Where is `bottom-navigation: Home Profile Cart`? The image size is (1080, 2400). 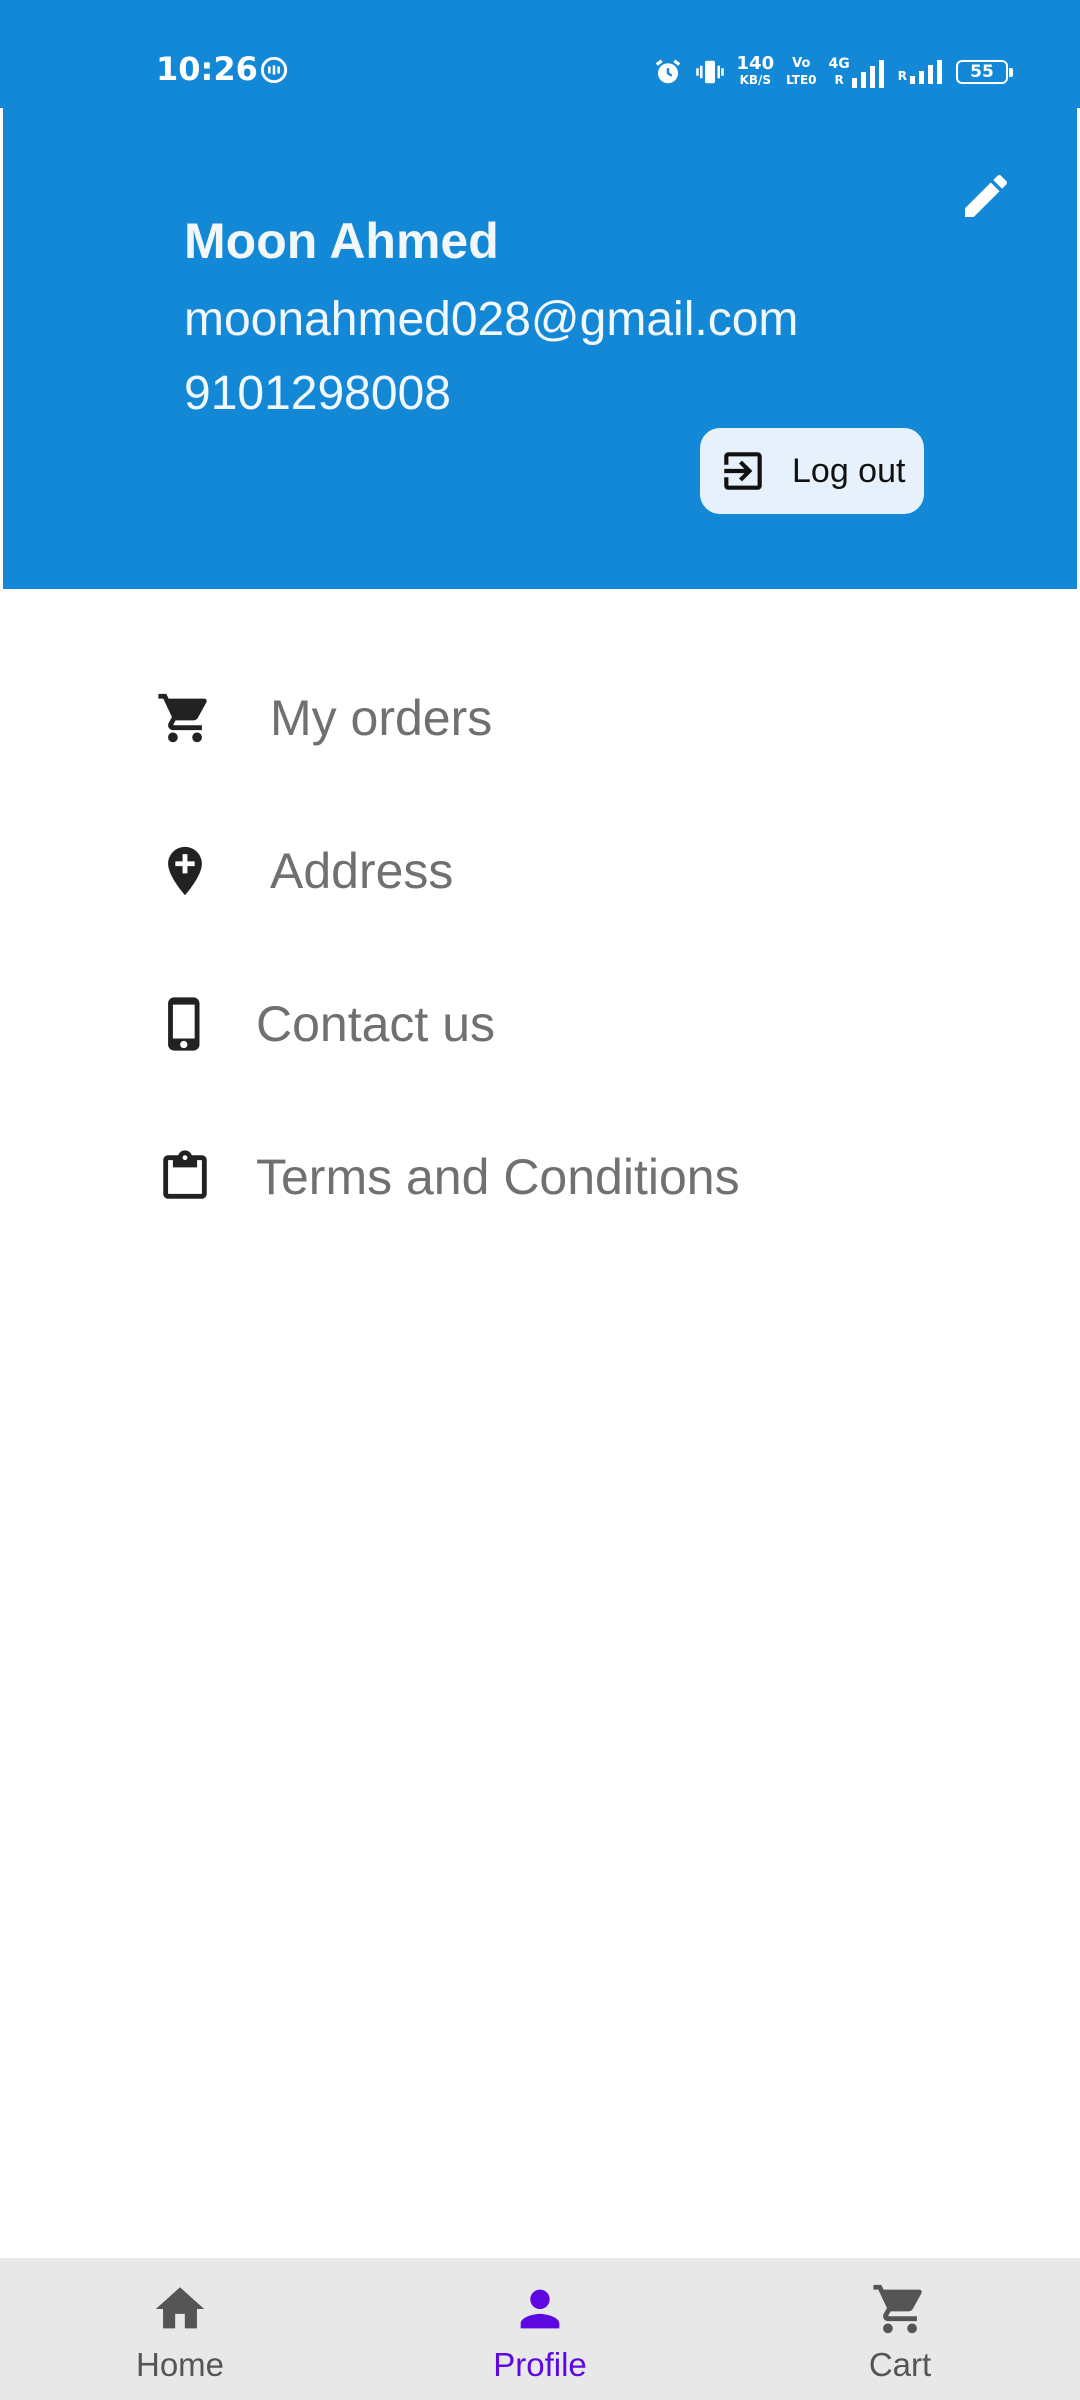
bottom-navigation: Home Profile Cart is located at coordinates (540, 2329).